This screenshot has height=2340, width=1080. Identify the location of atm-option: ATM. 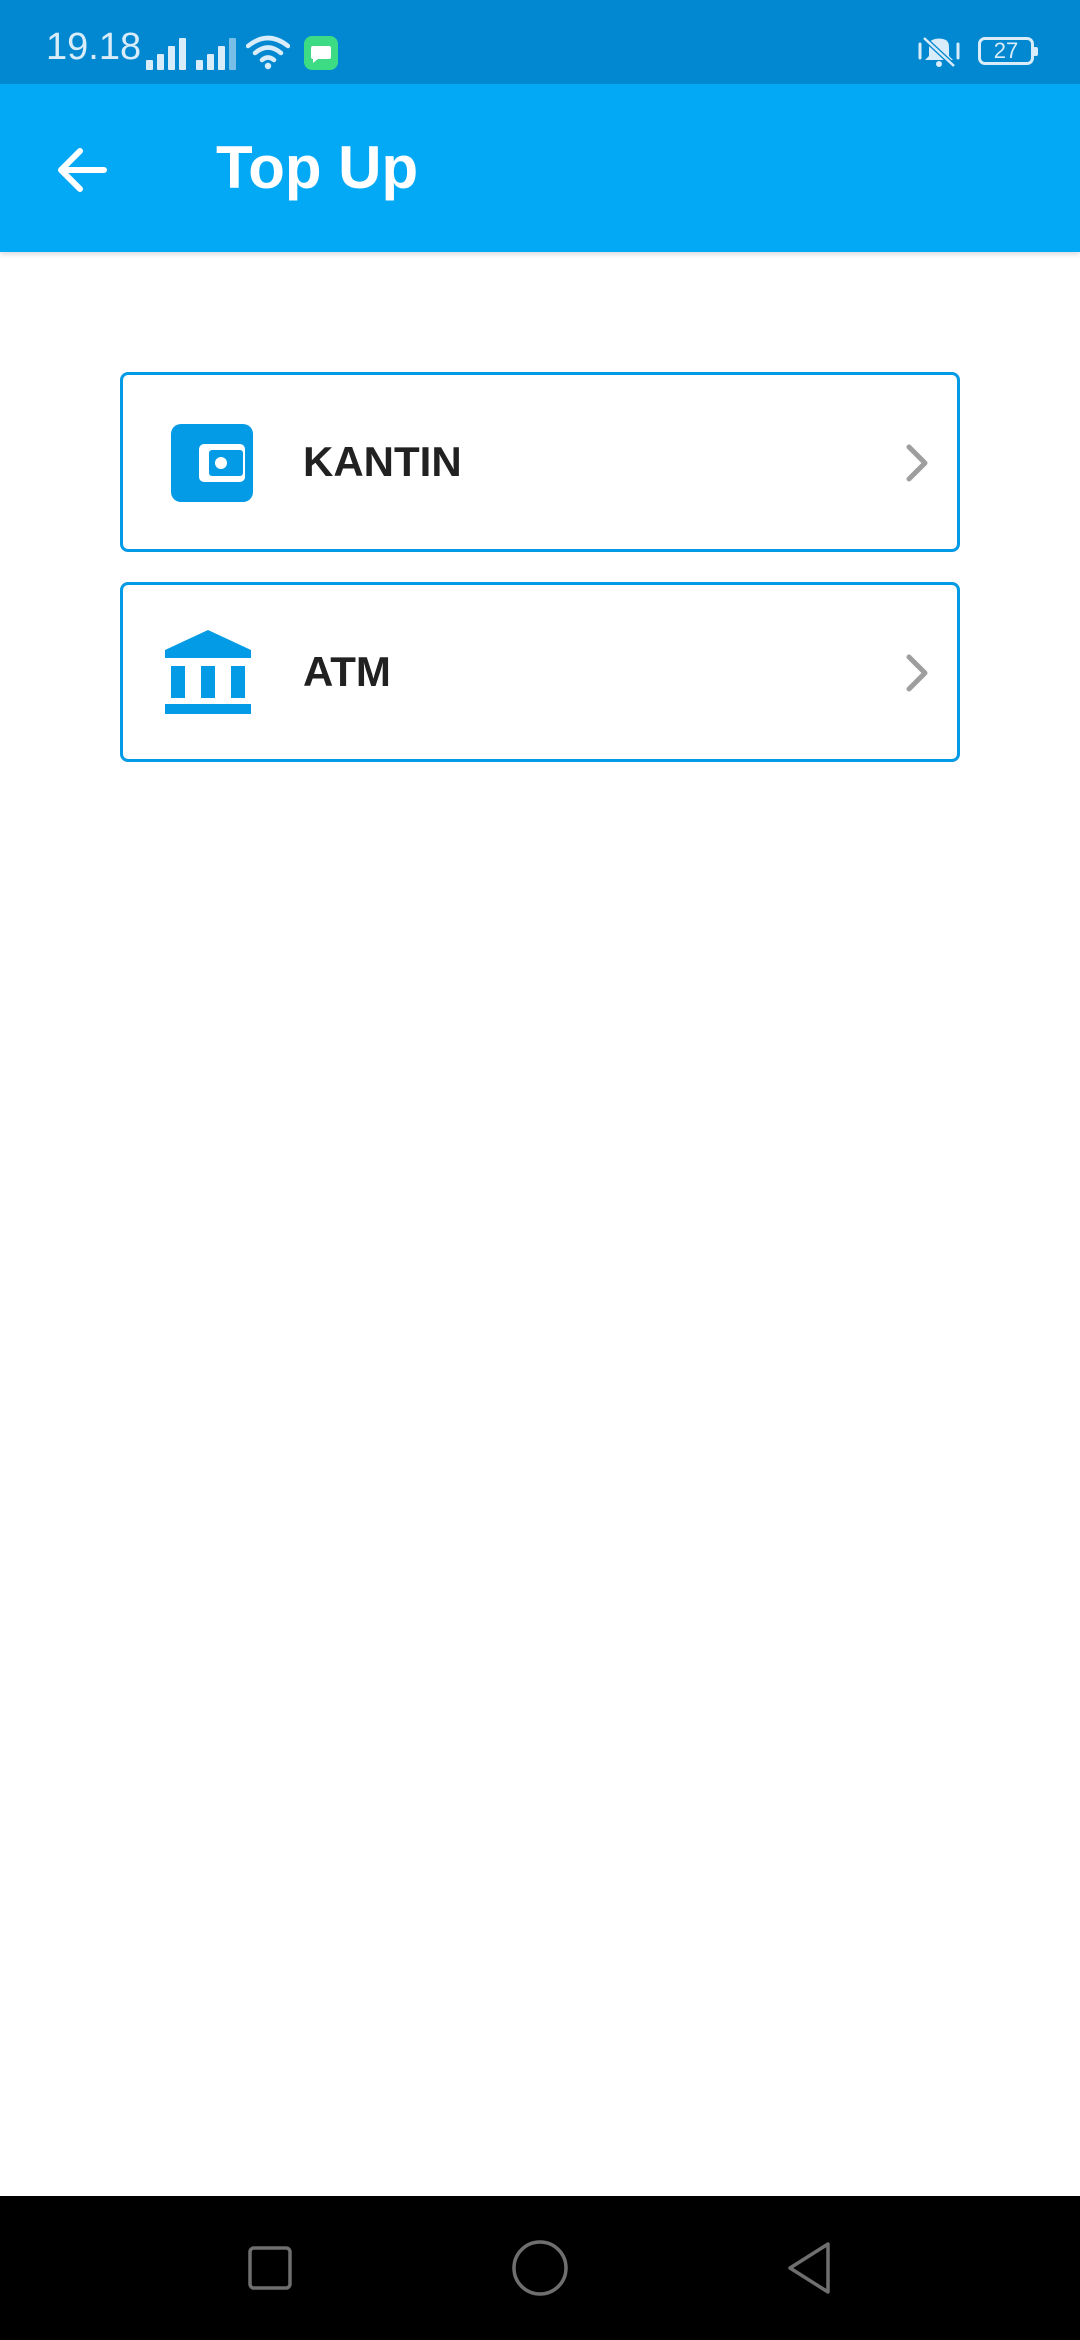
(540, 672).